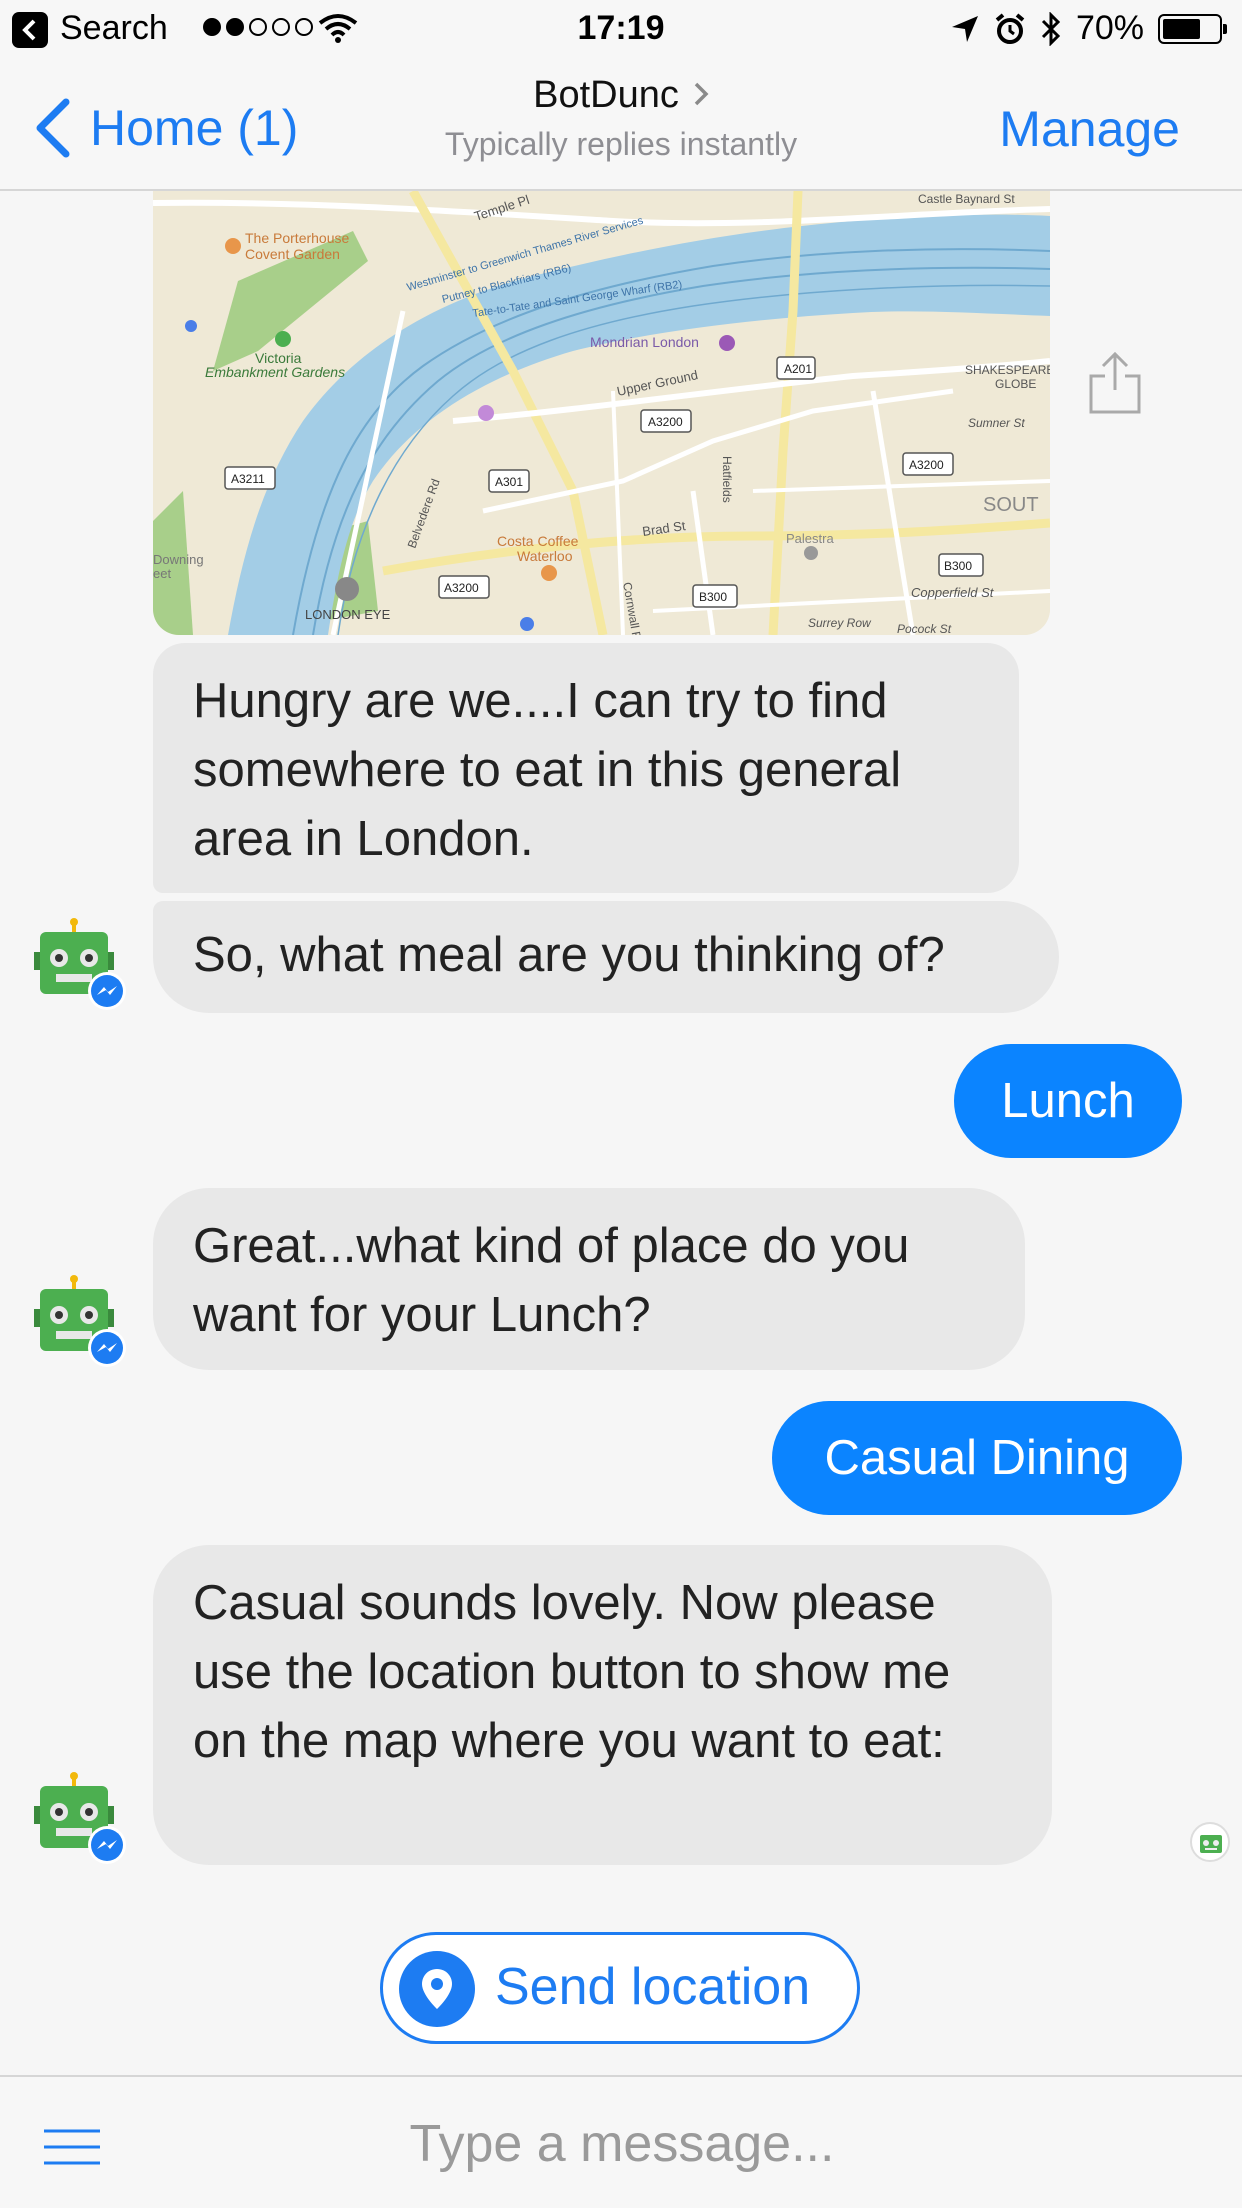 This screenshot has height=2208, width=1242. Describe the element at coordinates (162, 573) in the screenshot. I see `map-label: eet` at that location.